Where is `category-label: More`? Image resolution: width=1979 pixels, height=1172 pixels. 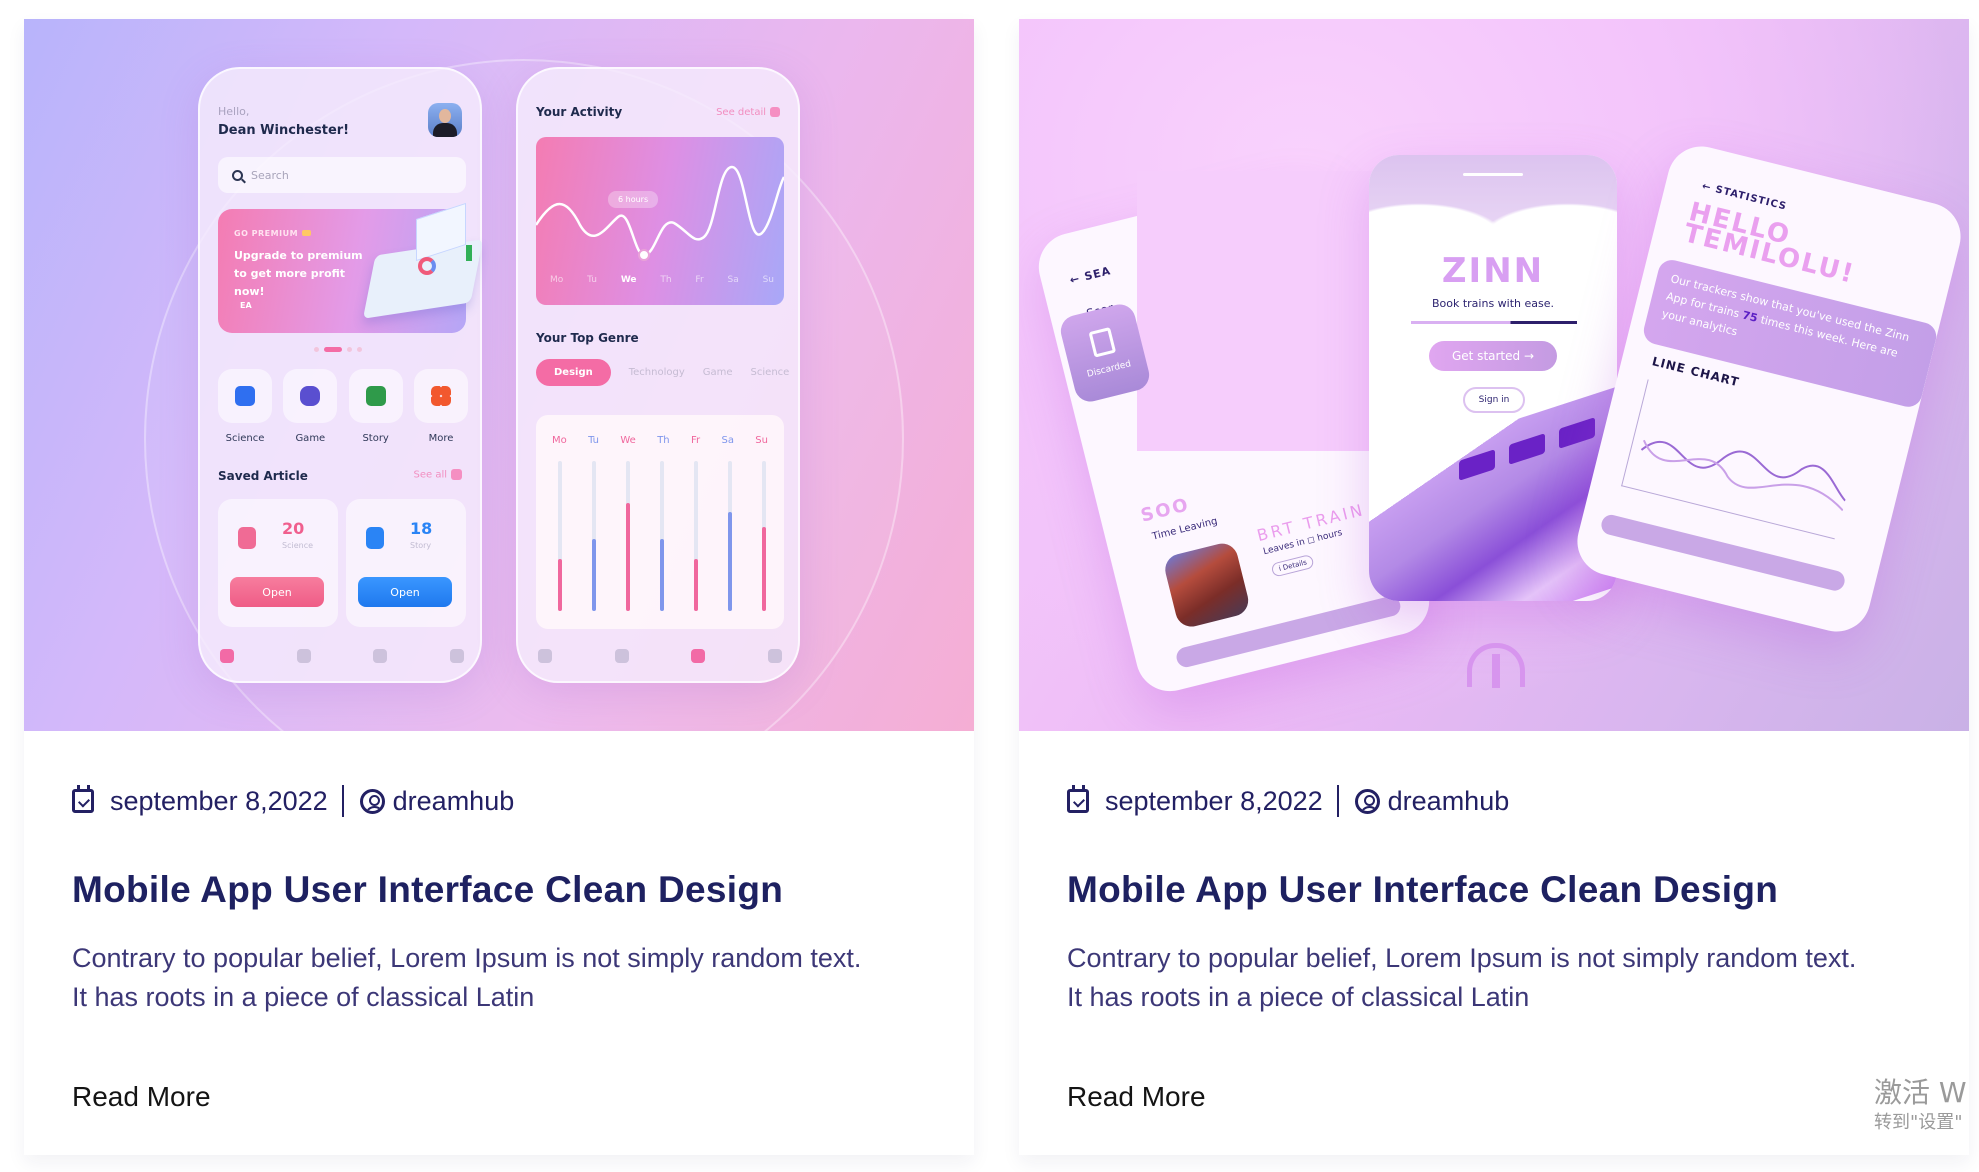 category-label: More is located at coordinates (441, 438).